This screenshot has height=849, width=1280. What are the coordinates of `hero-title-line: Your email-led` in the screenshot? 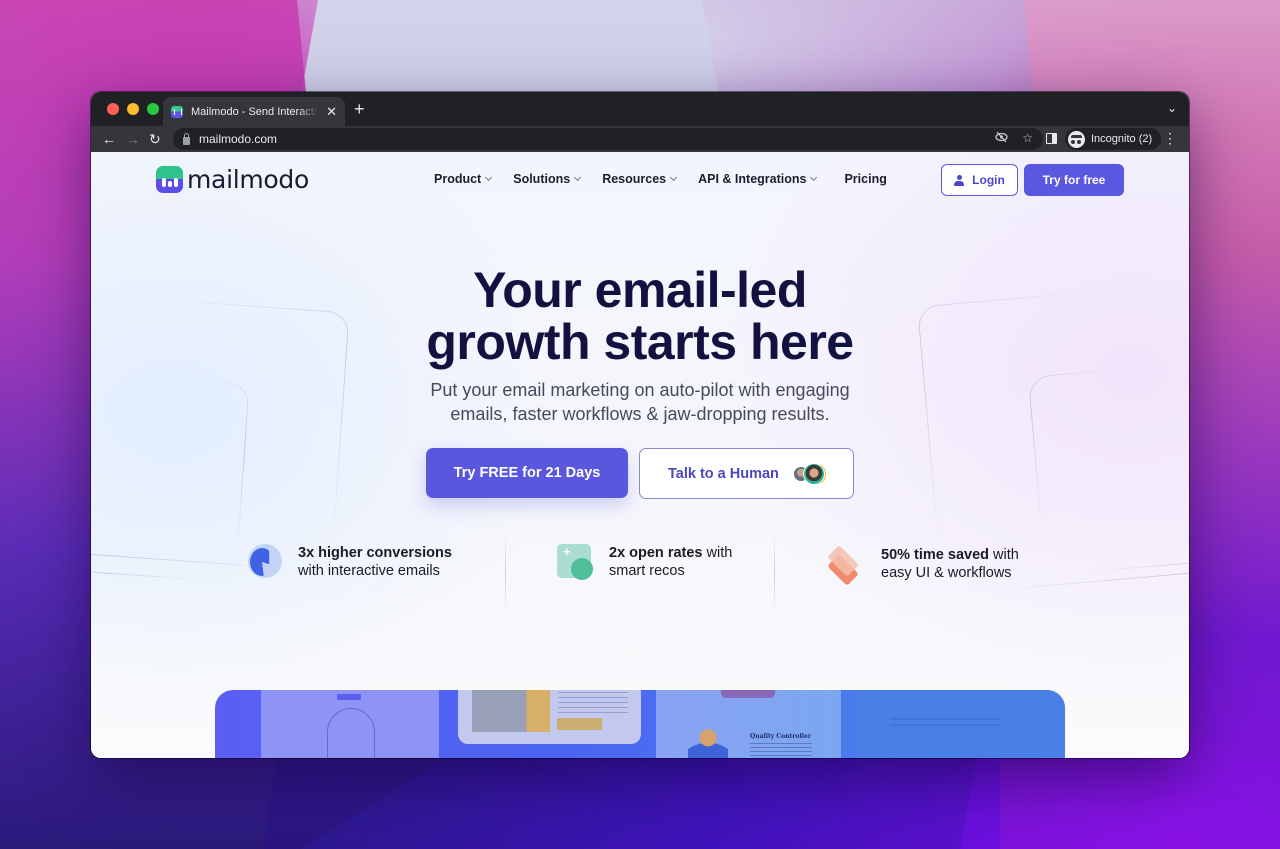 It's located at (640, 290).